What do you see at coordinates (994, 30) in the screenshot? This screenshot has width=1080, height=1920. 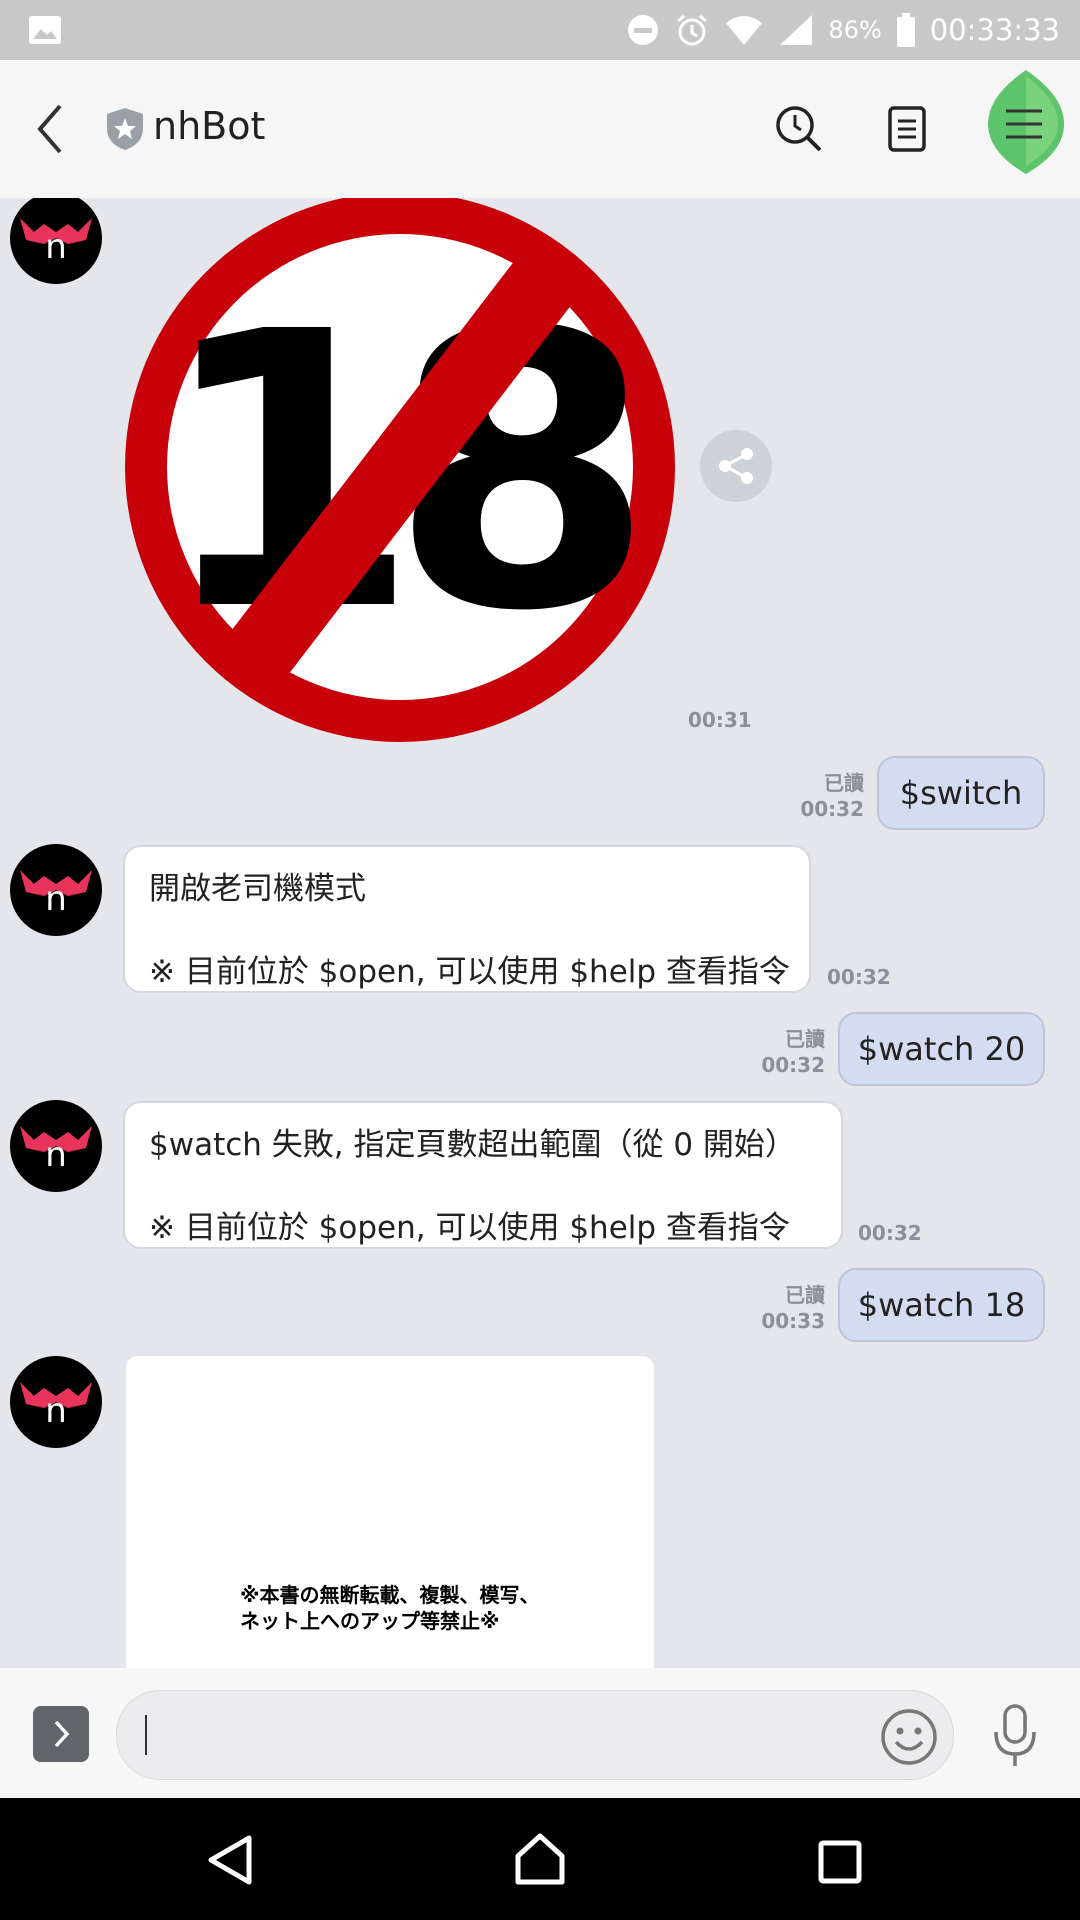 I see `status-time: 00:33:33` at bounding box center [994, 30].